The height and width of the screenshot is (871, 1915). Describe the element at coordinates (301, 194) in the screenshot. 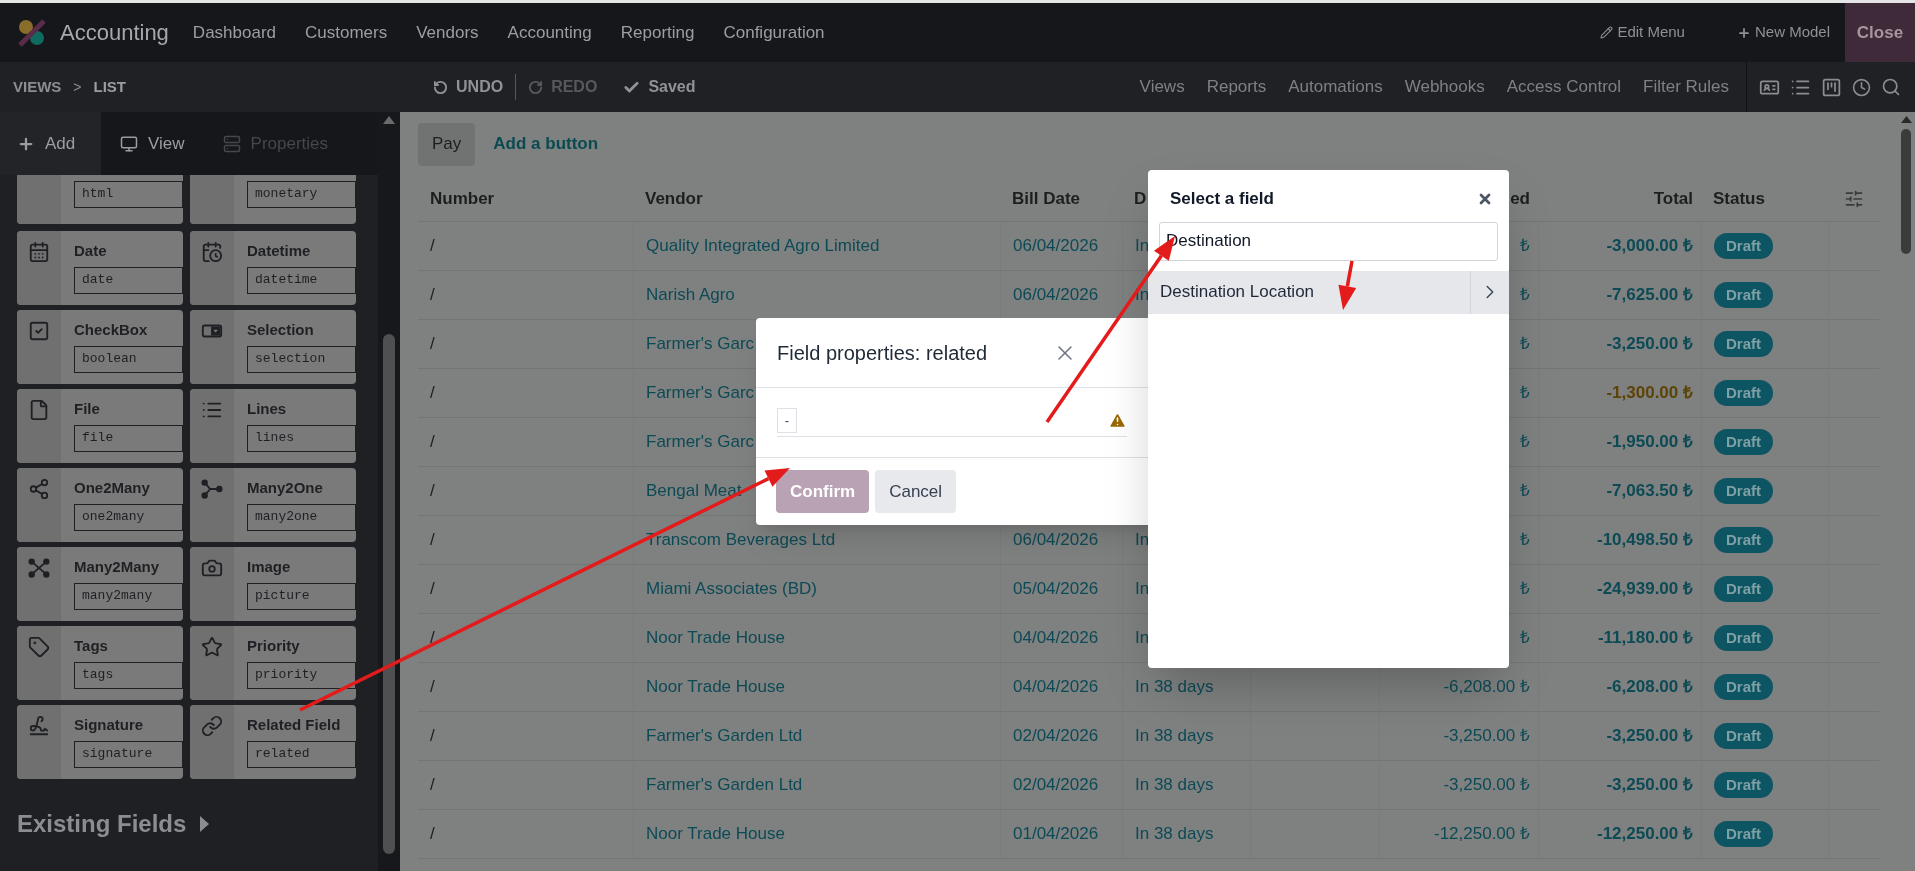

I see `field-type-tag: monetary` at that location.